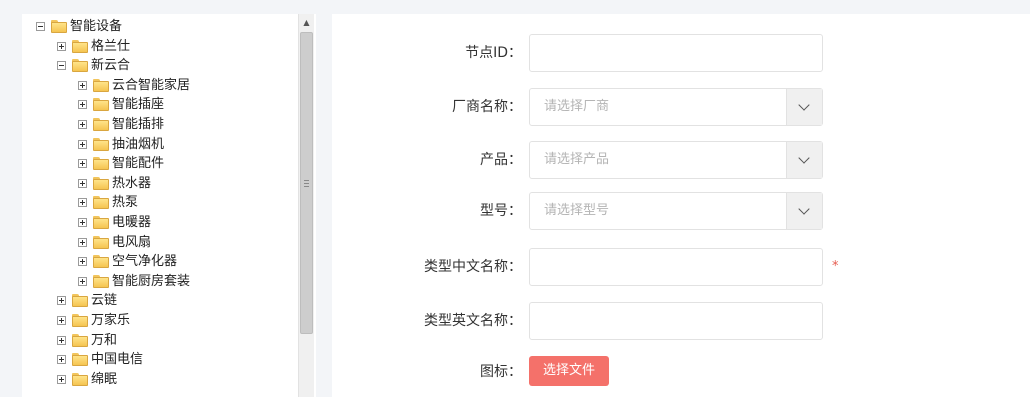 Image resolution: width=1030 pixels, height=397 pixels. I want to click on node-id-label: 节点ID：, so click(493, 53).